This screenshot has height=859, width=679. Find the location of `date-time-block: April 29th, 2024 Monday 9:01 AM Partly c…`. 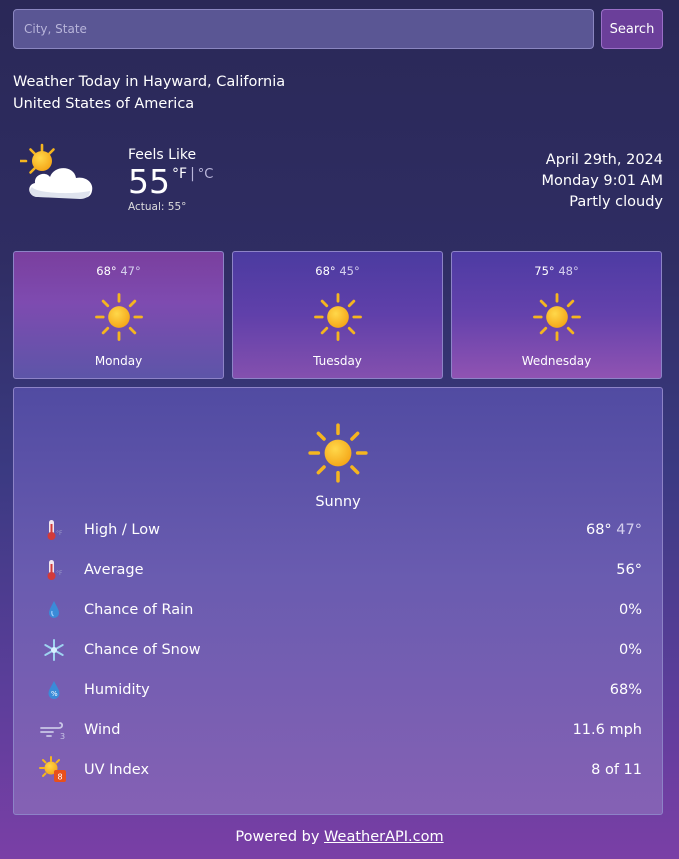

date-time-block: April 29th, 2024 Monday 9:01 AM Partly c… is located at coordinates (602, 181).